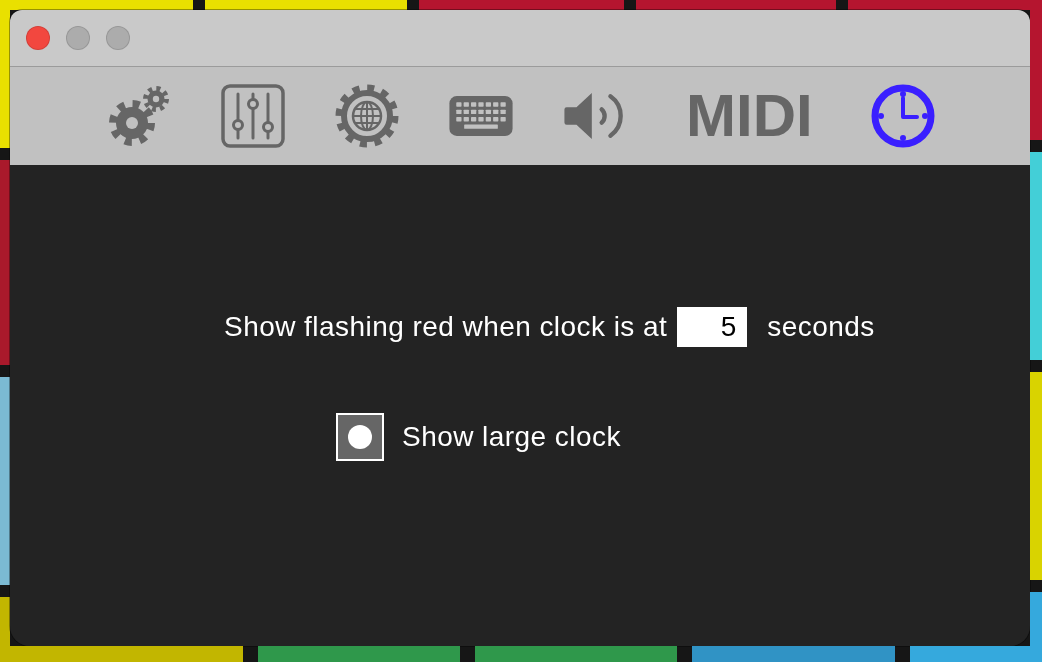  I want to click on setting-label: Show flashing red when clock is at, so click(446, 327).